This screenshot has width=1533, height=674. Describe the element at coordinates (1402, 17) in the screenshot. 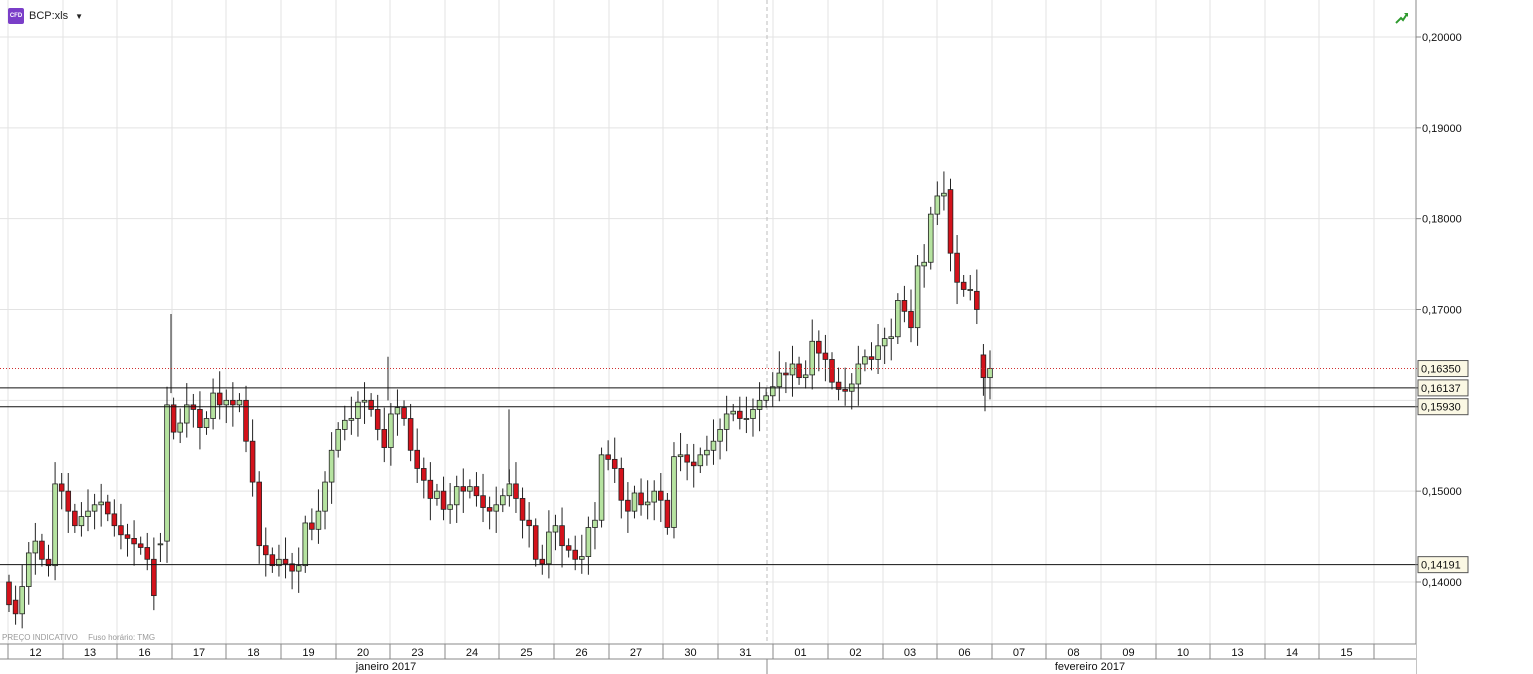

I see `trend-up-icon` at that location.